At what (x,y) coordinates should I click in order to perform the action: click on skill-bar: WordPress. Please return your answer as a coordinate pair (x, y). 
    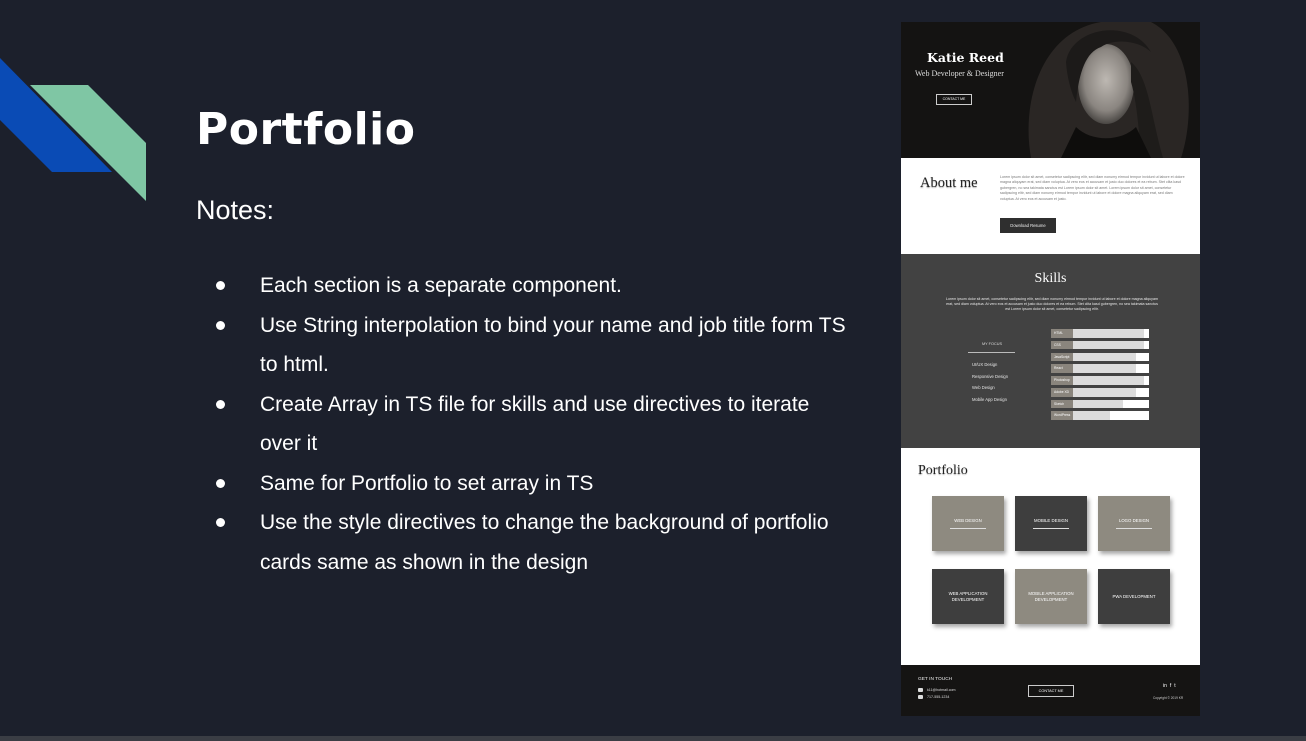
    Looking at the image, I should click on (1100, 416).